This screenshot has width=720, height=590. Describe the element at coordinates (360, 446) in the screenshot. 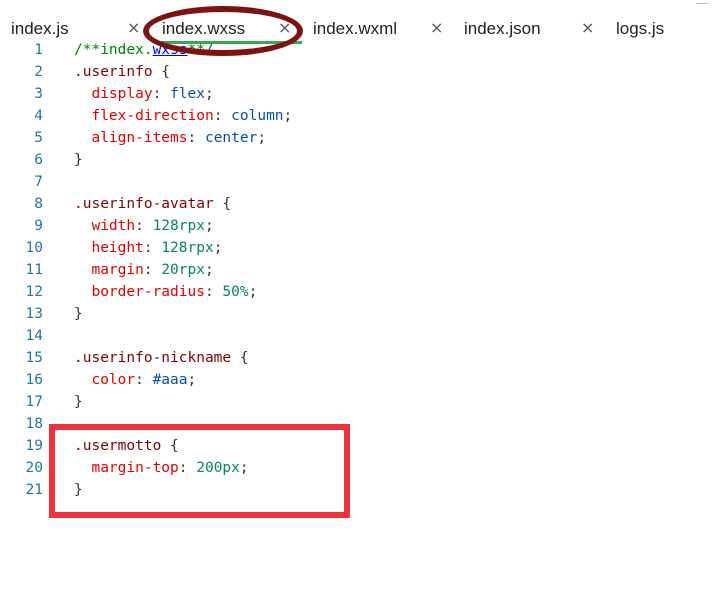

I see `code-line: 19 .usermotto {` at that location.